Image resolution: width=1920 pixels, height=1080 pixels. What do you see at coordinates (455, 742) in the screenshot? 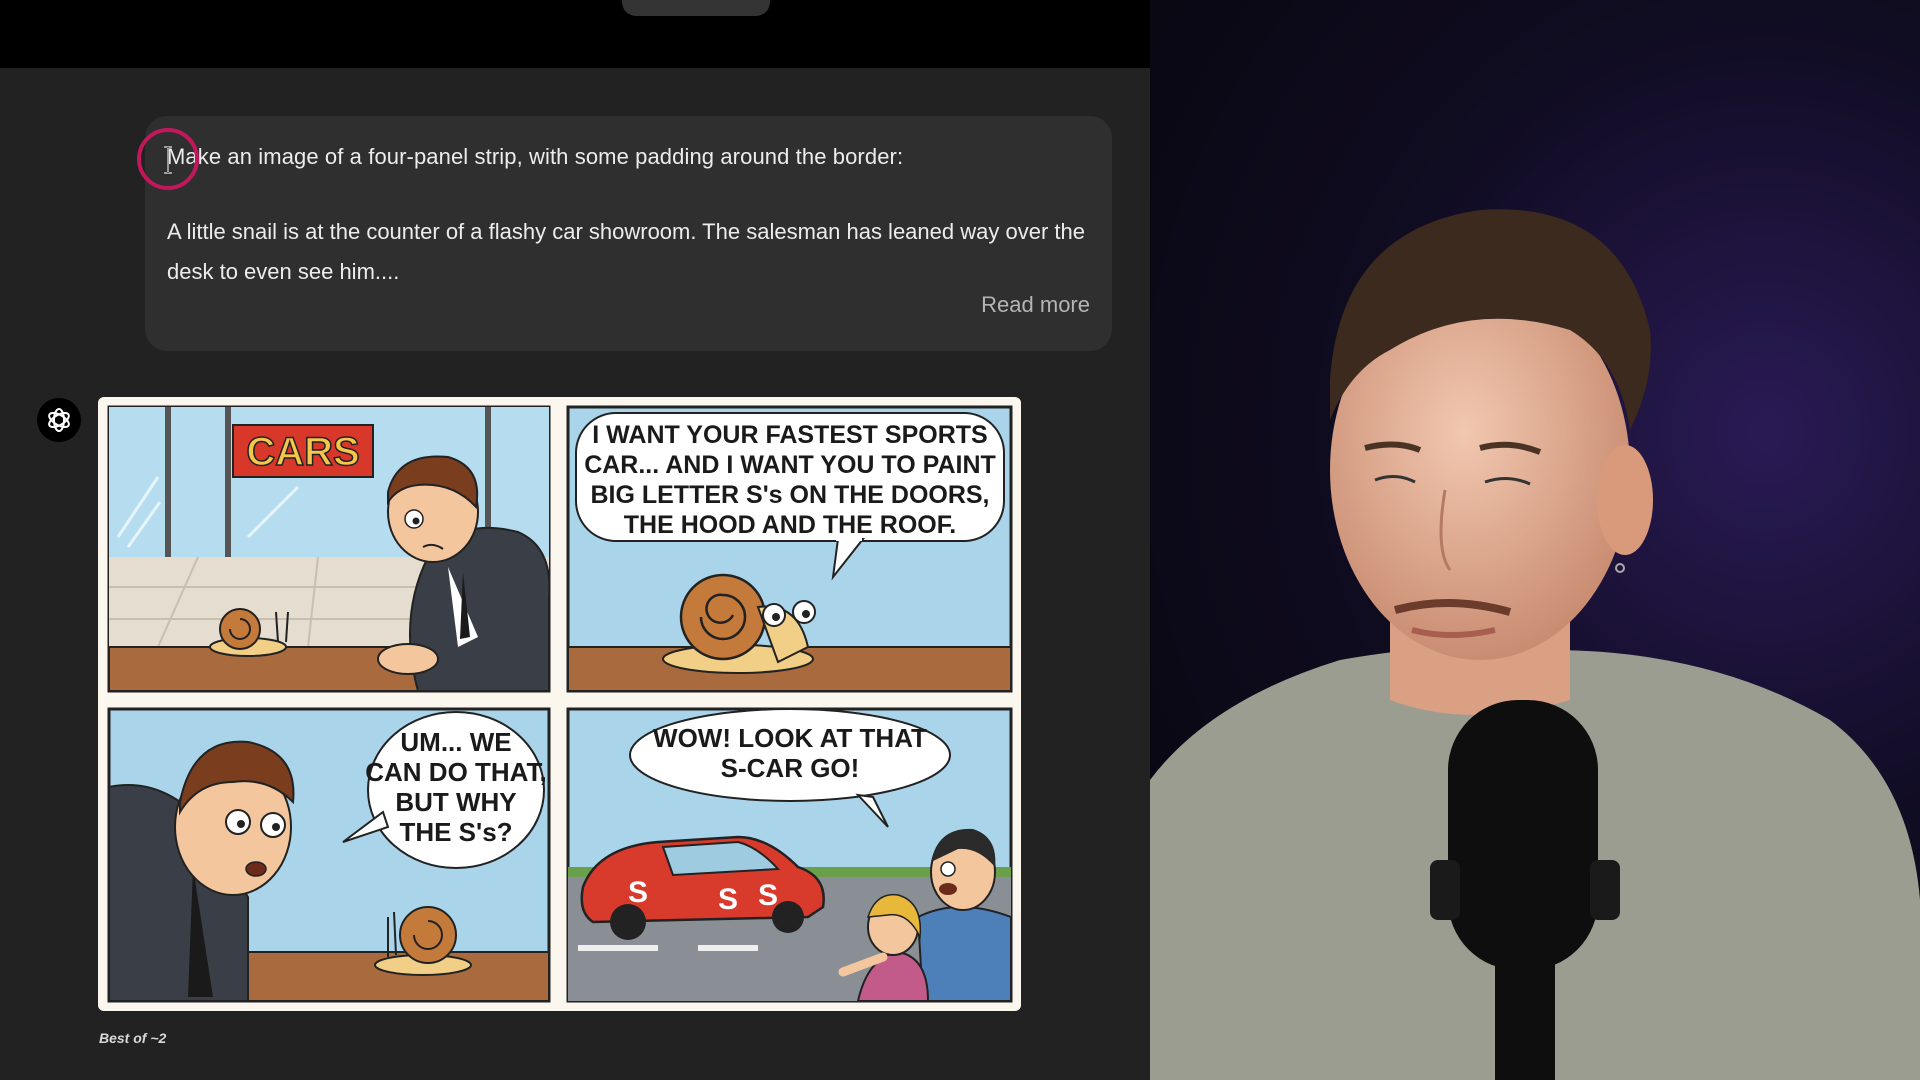
I see `panel3-bubble-line1: UM... WE` at bounding box center [455, 742].